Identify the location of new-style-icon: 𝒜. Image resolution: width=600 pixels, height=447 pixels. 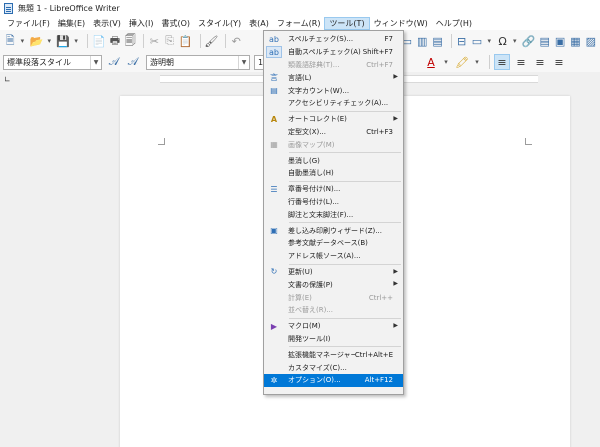
(133, 62).